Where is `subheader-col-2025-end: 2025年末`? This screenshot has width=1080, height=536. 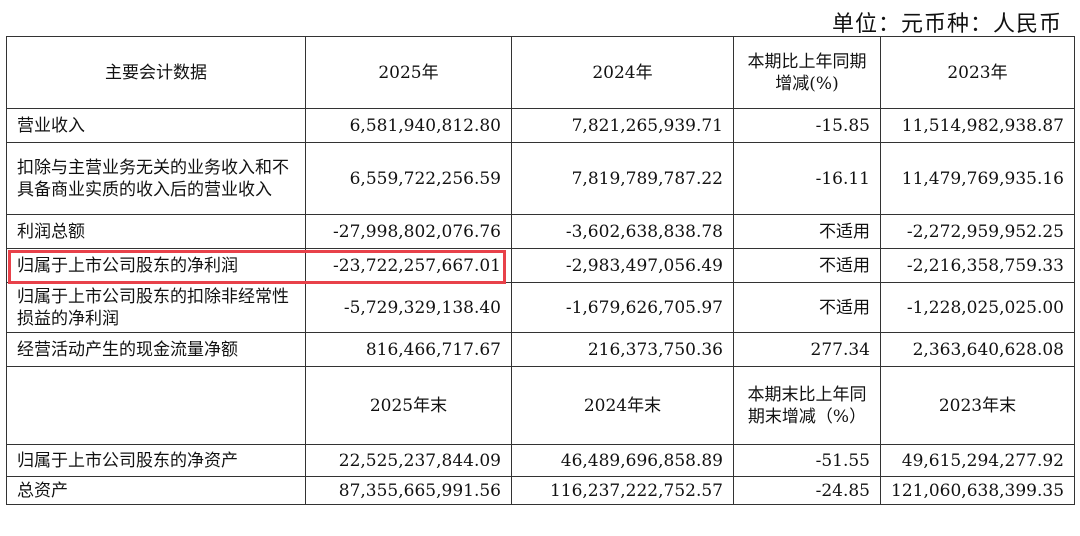 subheader-col-2025-end: 2025年末 is located at coordinates (408, 405).